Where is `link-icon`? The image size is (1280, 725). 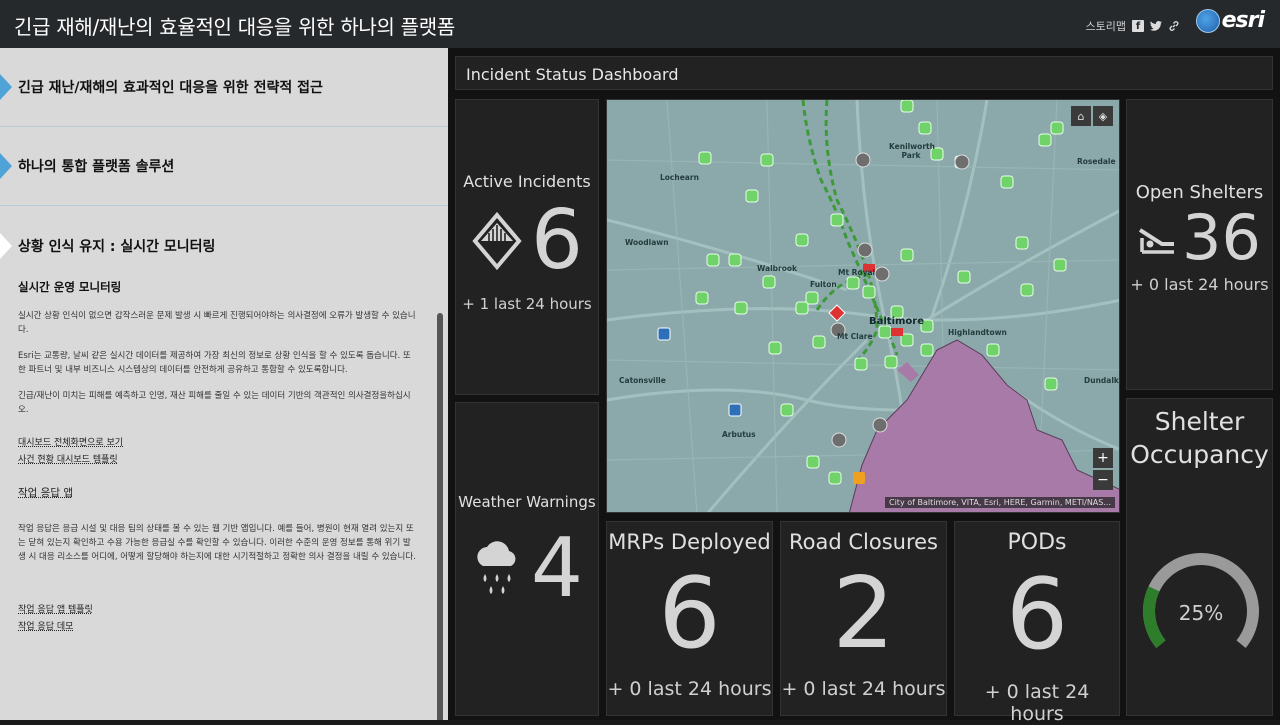 link-icon is located at coordinates (1174, 26).